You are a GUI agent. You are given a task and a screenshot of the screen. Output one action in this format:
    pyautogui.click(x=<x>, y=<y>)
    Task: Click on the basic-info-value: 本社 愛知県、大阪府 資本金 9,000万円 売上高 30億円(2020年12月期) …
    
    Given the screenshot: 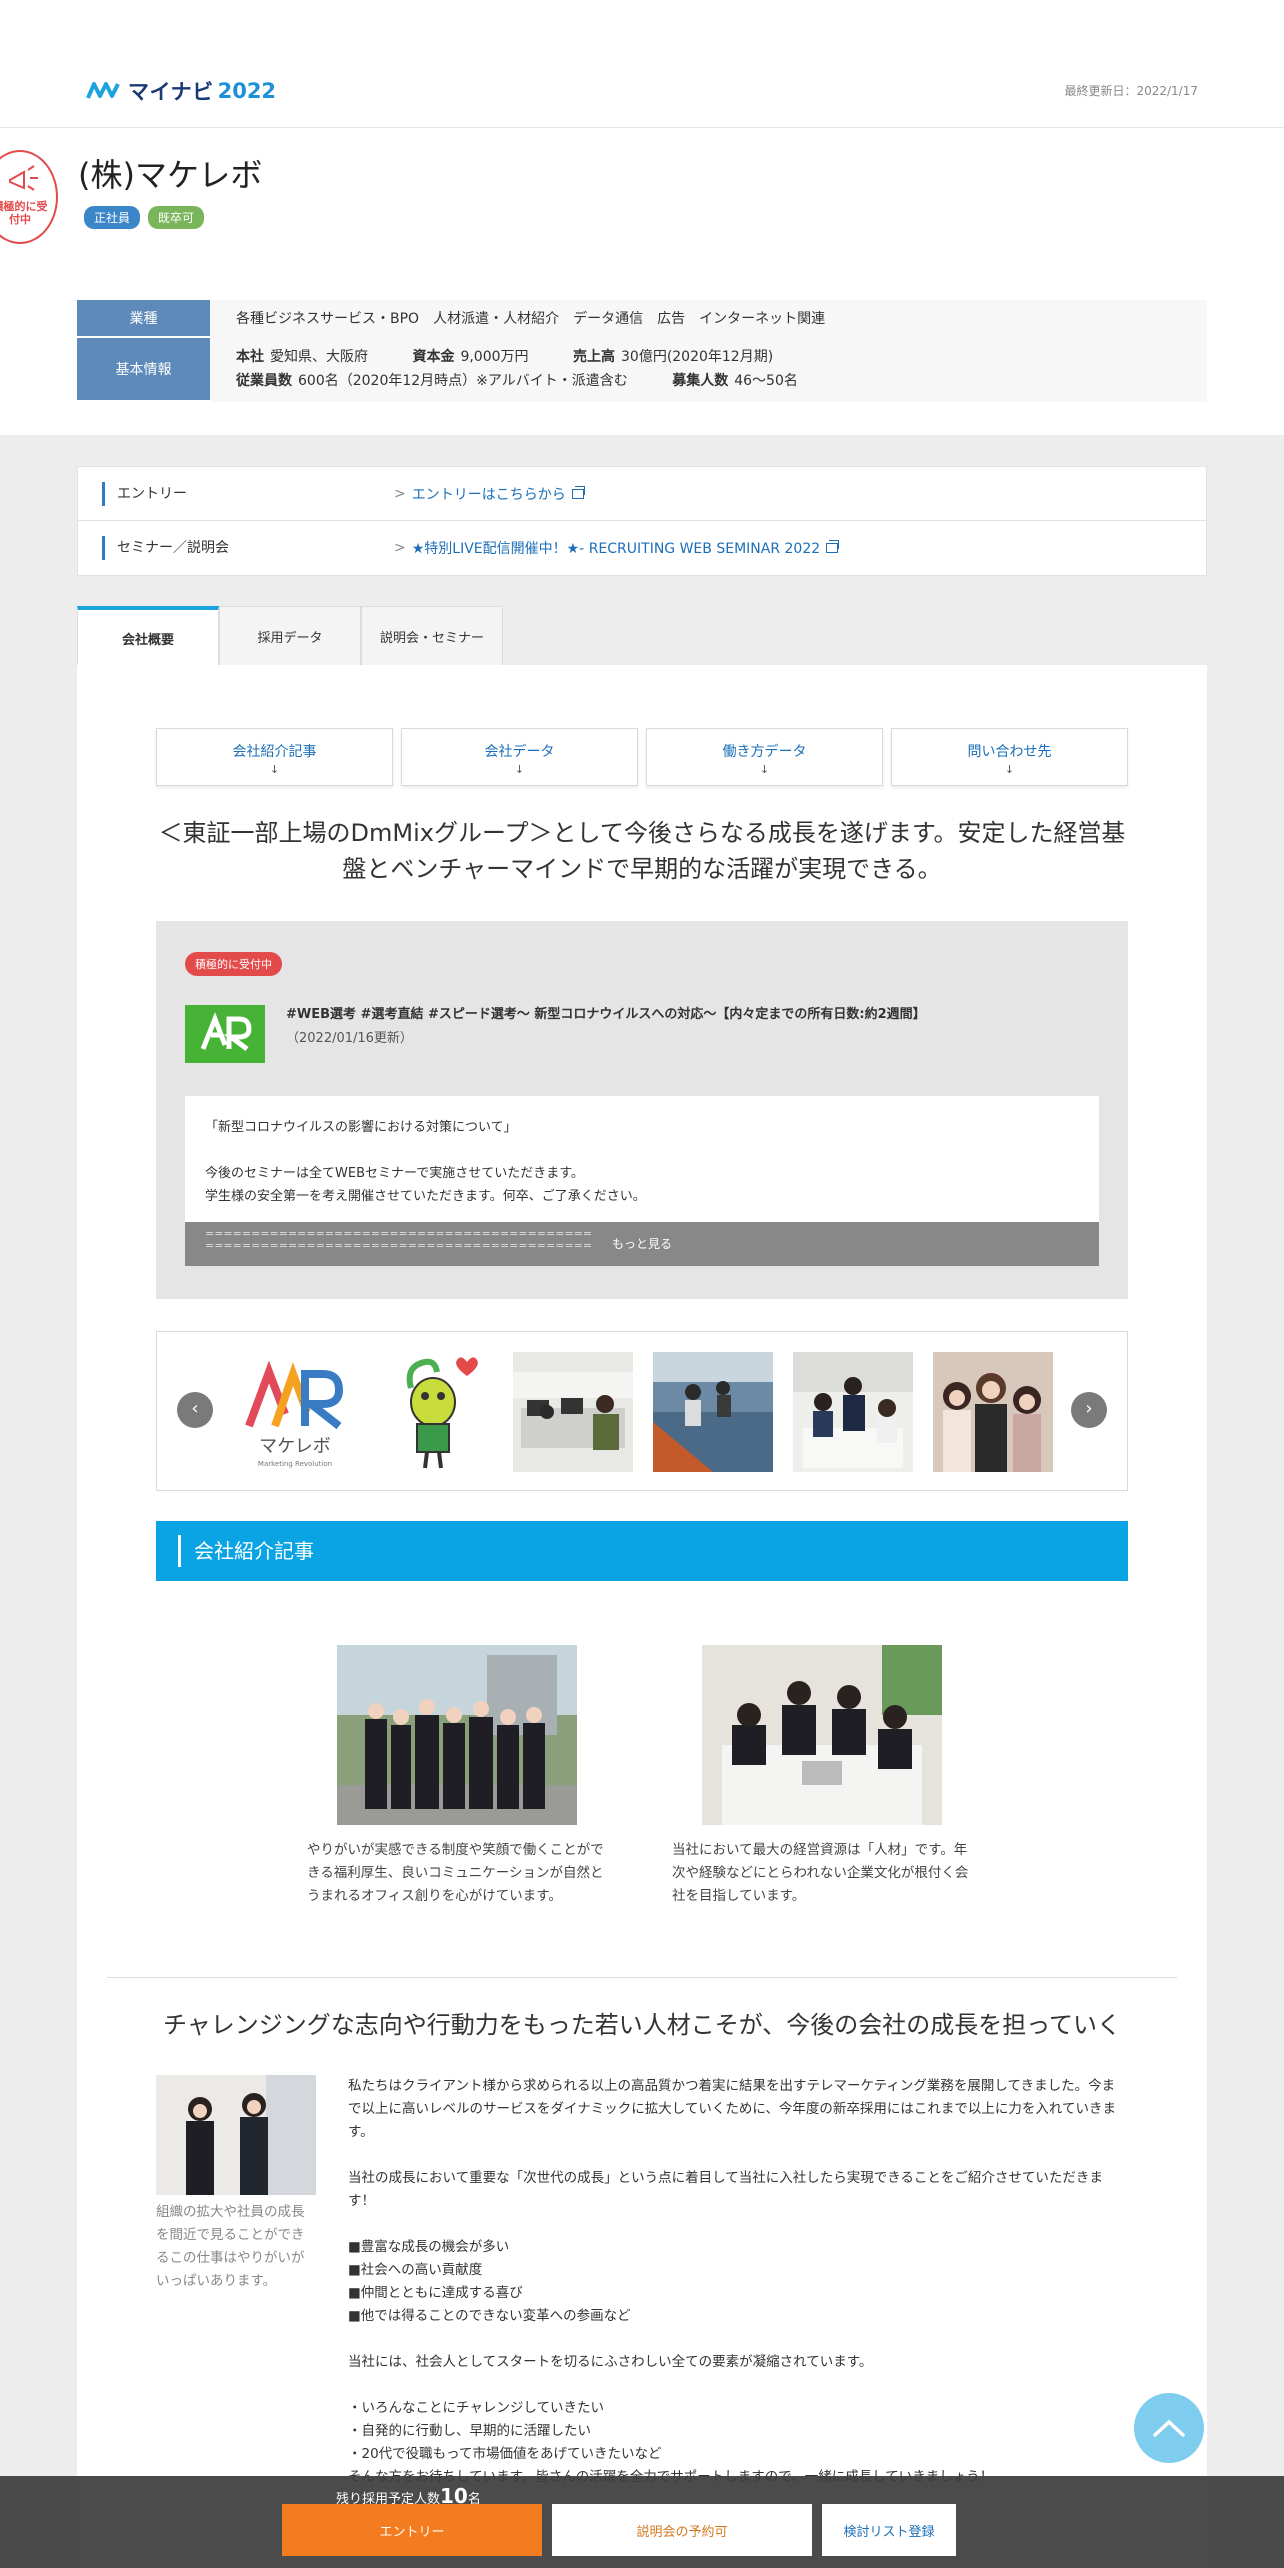 What is the action you would take?
    pyautogui.click(x=708, y=370)
    